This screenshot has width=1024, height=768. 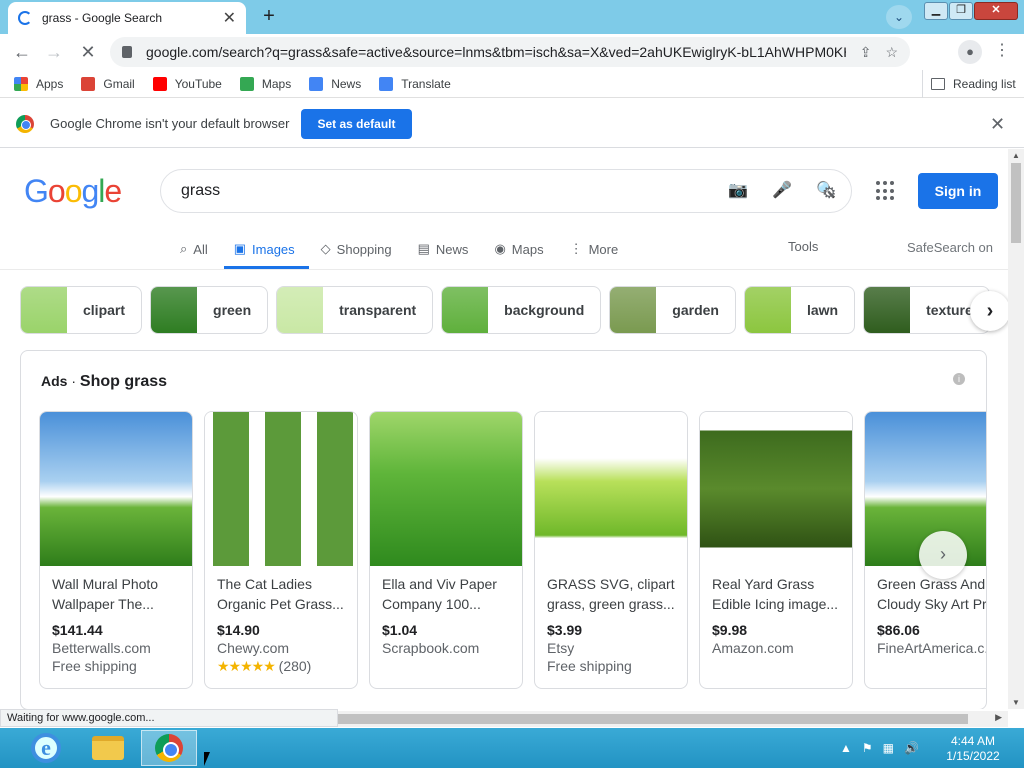 What do you see at coordinates (888, 748) in the screenshot?
I see `network-icon: ▦` at bounding box center [888, 748].